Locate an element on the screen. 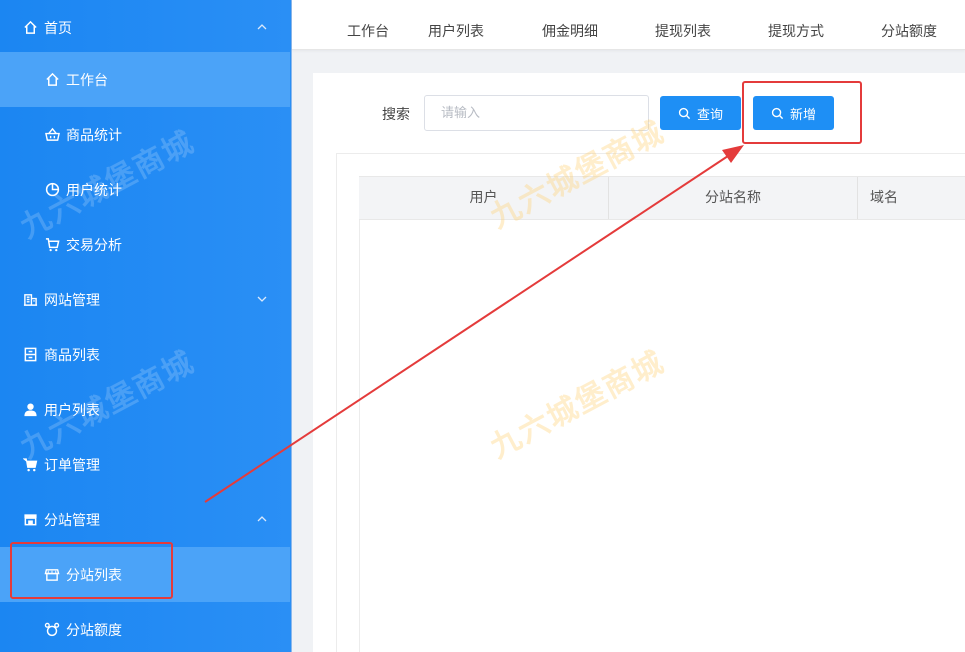  tab-withdraw-list: 提现列表 is located at coordinates (683, 31).